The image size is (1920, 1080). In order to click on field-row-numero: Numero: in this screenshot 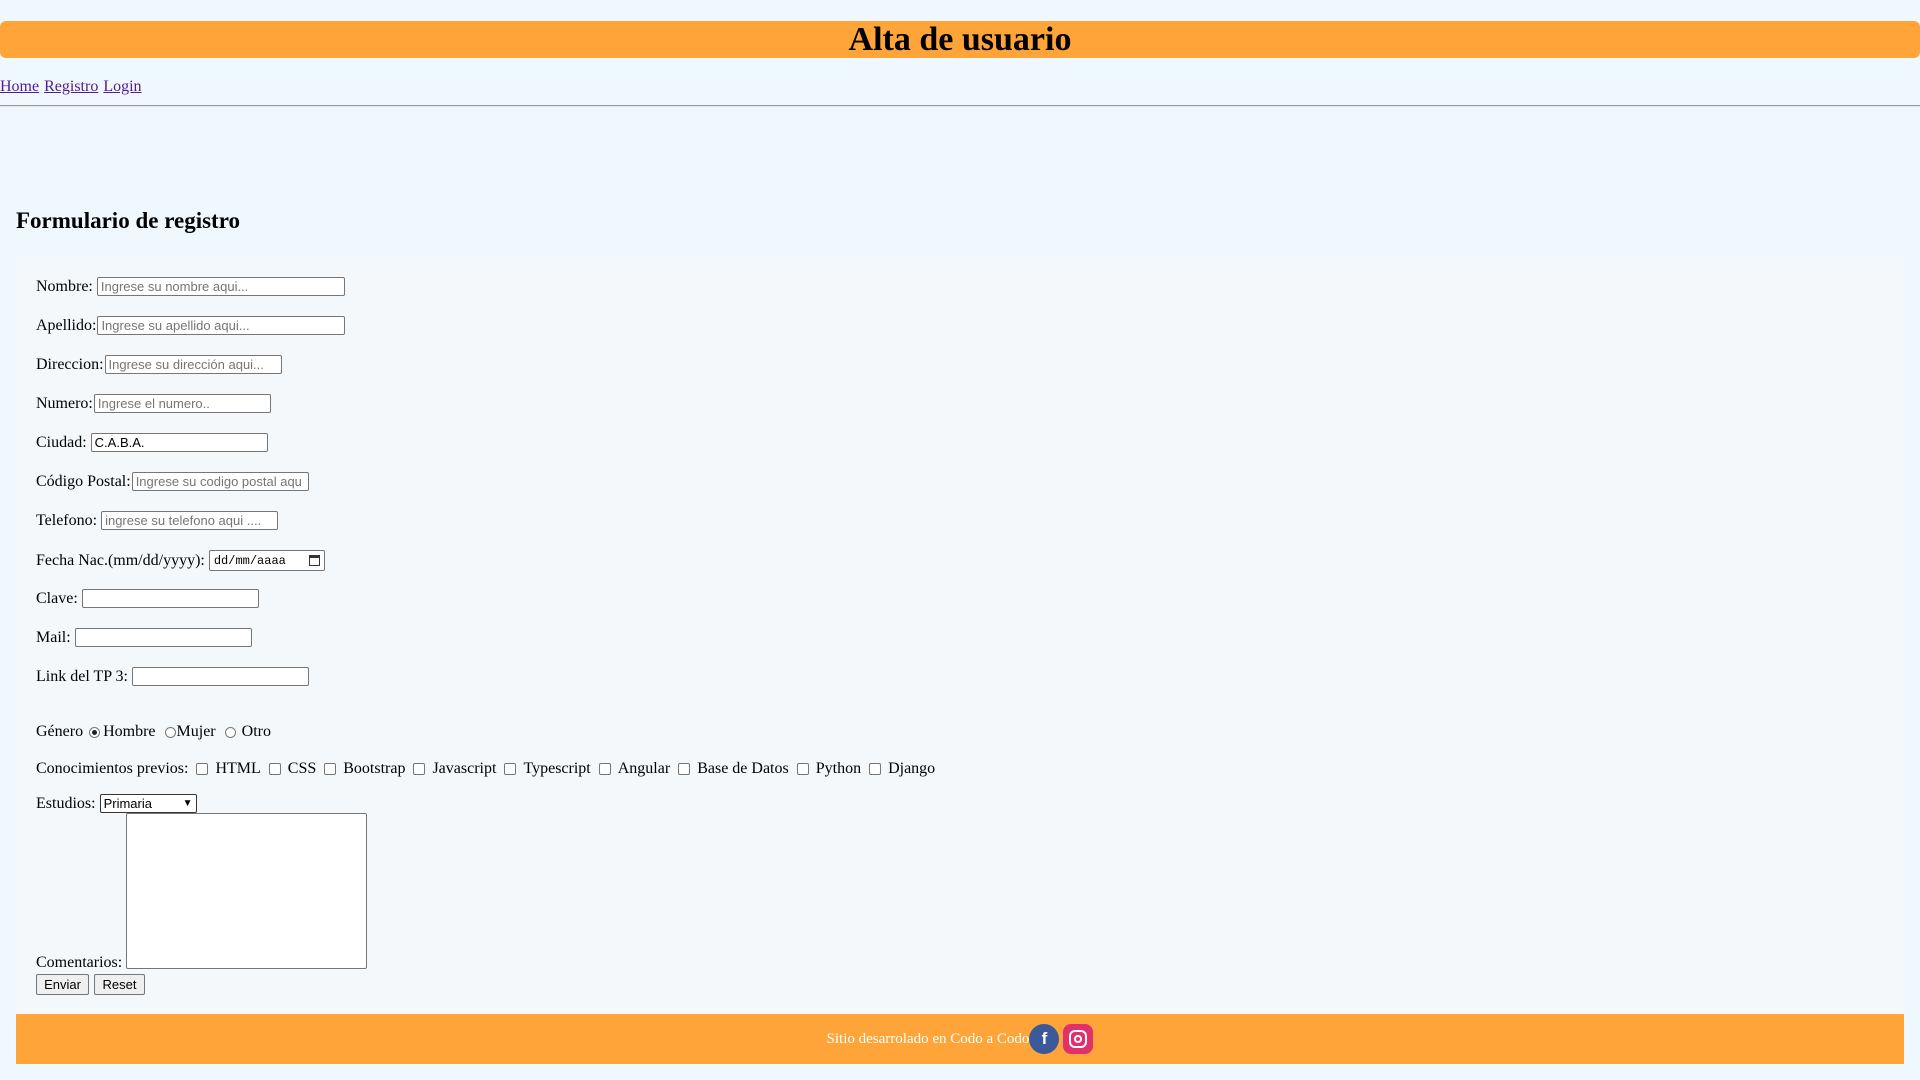, I will do `click(153, 403)`.